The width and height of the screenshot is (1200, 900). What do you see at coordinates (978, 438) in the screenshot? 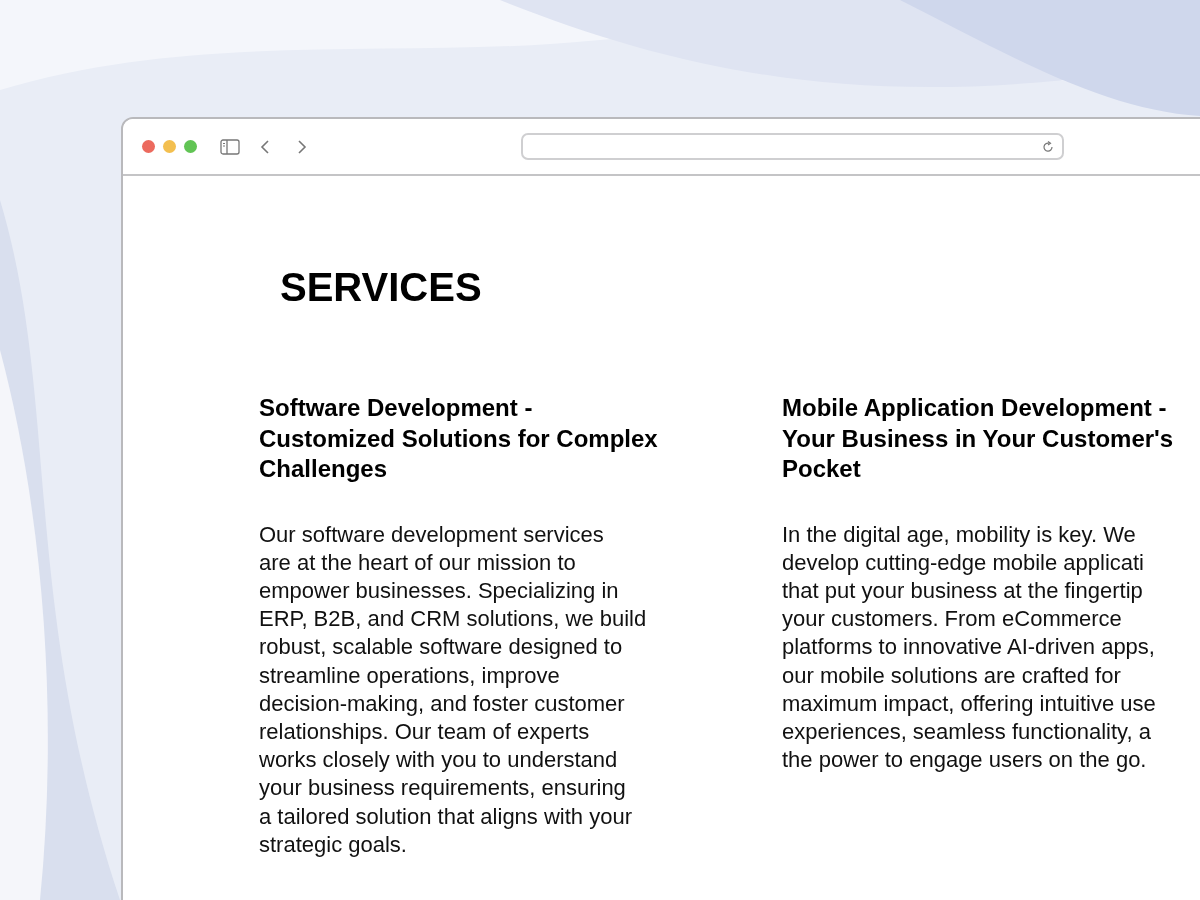
I see `service-heading: Mobile Application Development - Your Business in Your Customer's Pocket` at bounding box center [978, 438].